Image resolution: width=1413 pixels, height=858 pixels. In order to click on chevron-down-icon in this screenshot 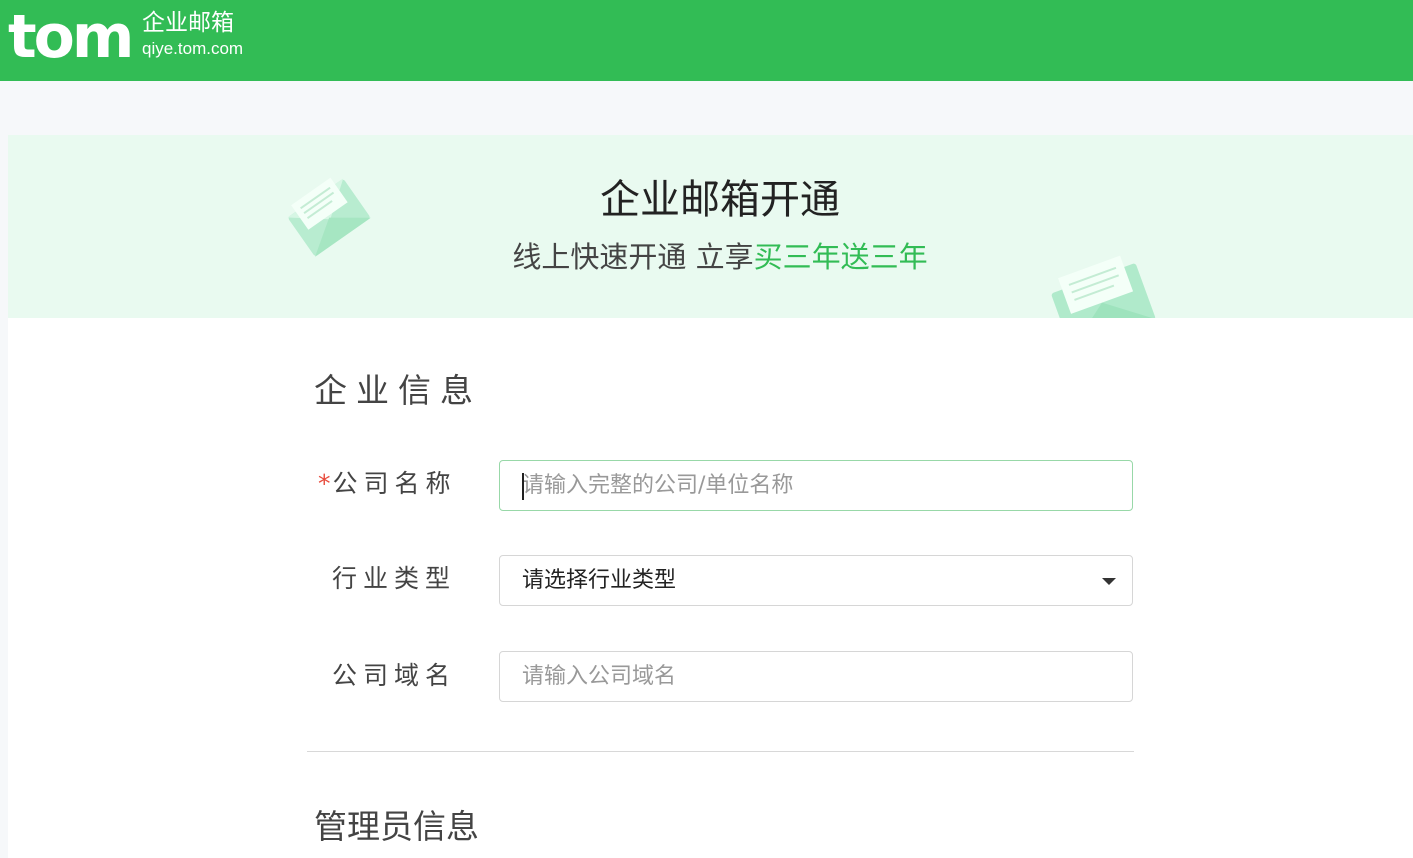, I will do `click(1109, 581)`.